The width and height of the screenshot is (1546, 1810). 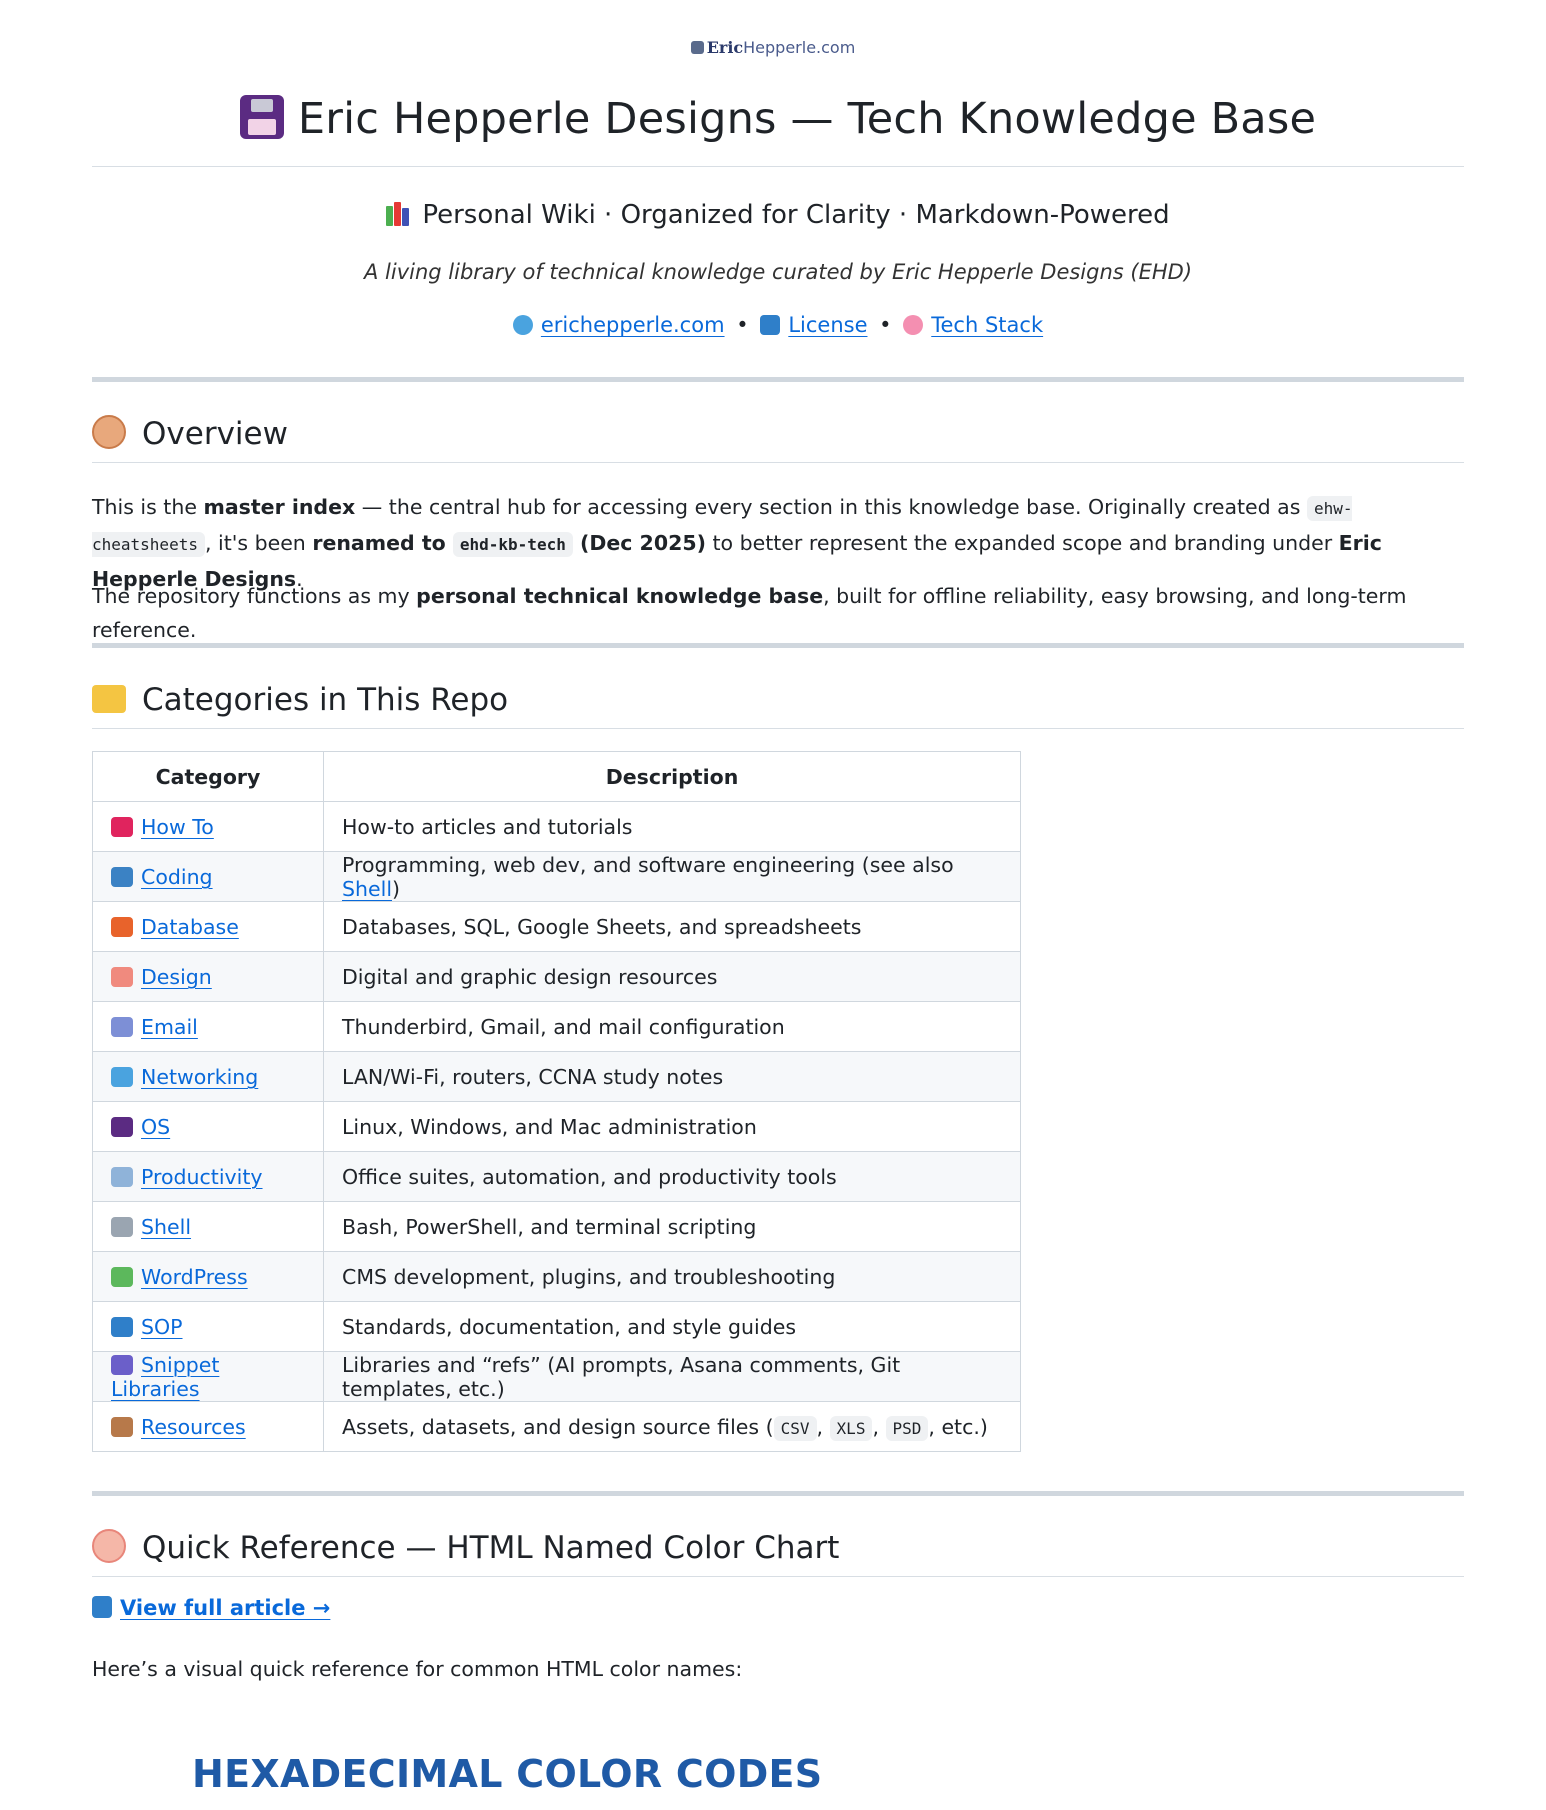 What do you see at coordinates (773, 47) in the screenshot?
I see `site-logo: EricHepperle.com` at bounding box center [773, 47].